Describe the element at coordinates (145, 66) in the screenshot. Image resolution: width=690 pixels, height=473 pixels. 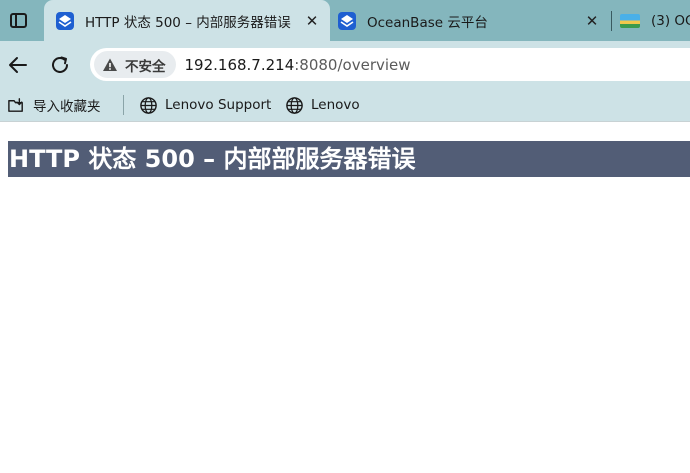
I see `security-label: 不安全` at that location.